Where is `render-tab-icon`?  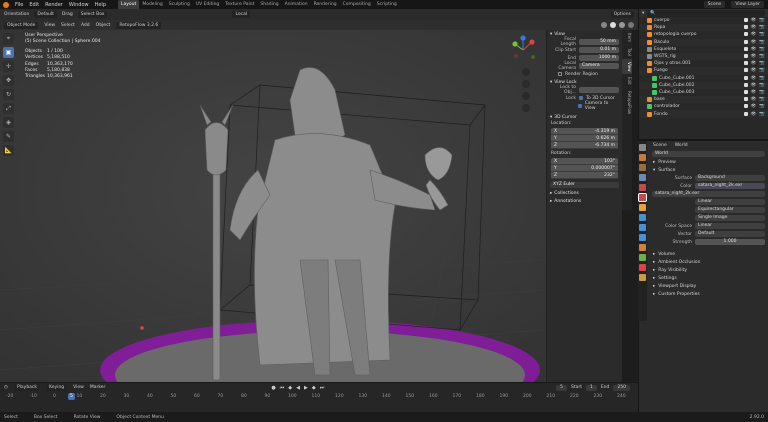 render-tab-icon is located at coordinates (642, 157).